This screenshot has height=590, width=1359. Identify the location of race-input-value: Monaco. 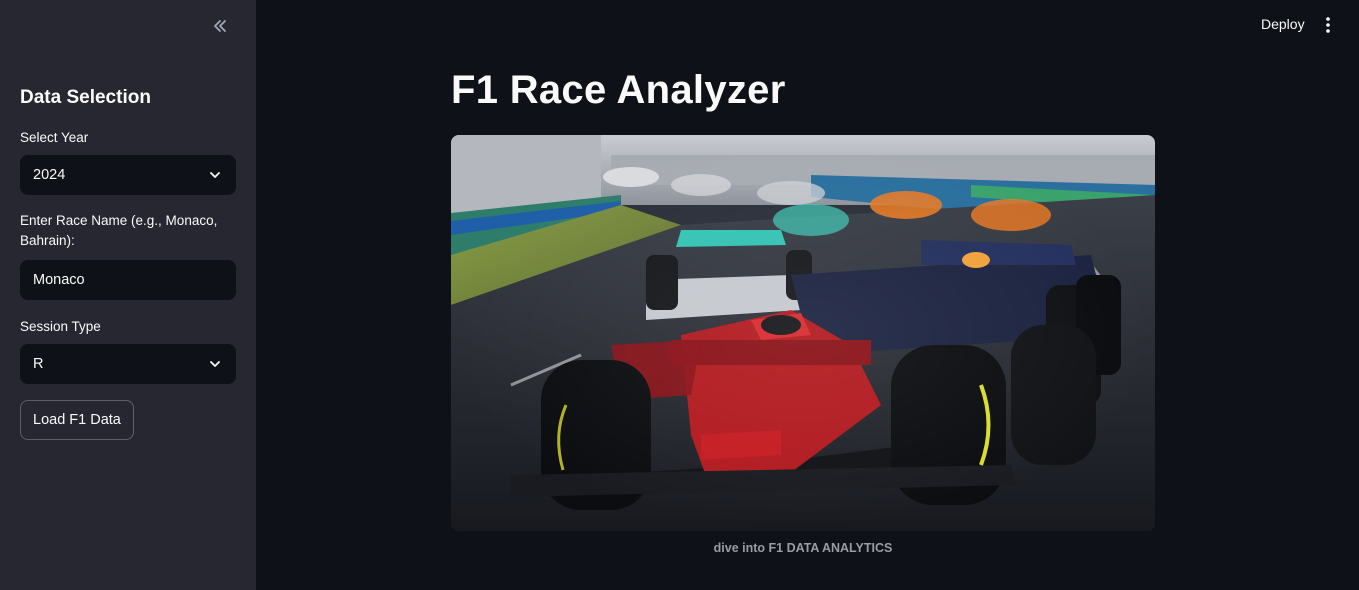
(59, 280).